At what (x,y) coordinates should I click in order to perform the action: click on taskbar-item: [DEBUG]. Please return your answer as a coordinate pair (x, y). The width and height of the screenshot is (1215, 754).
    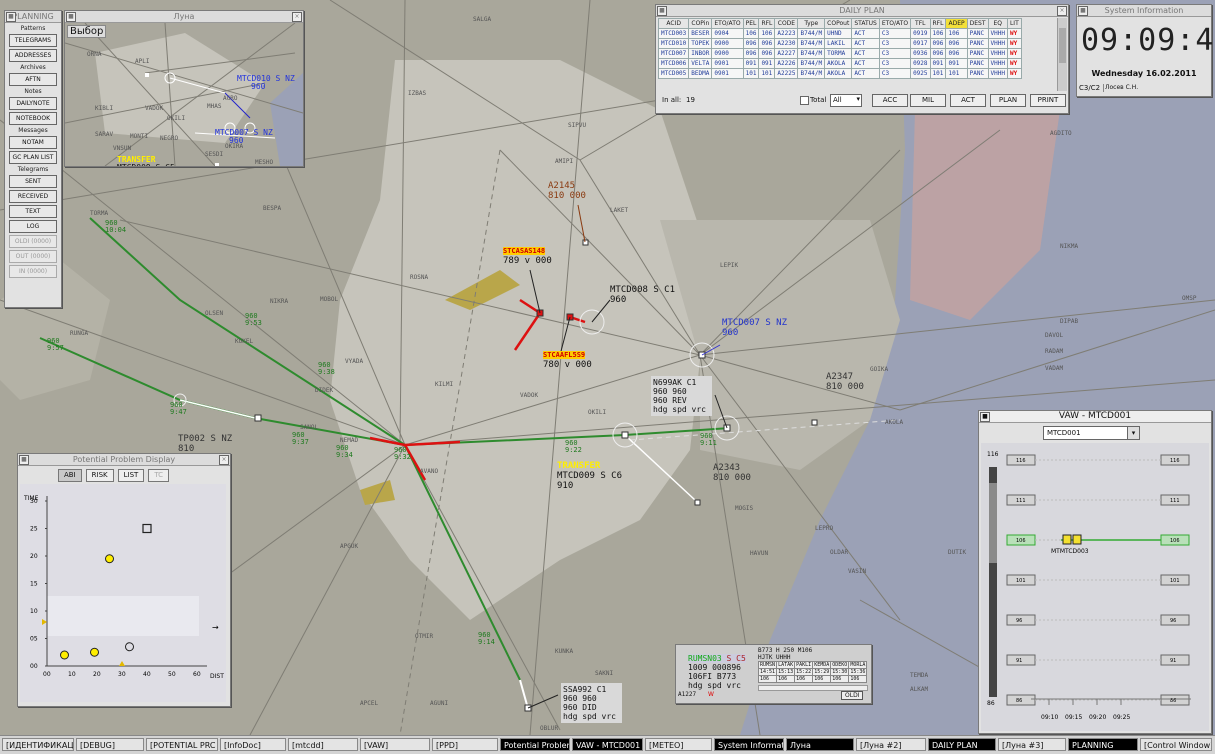
    Looking at the image, I should click on (110, 744).